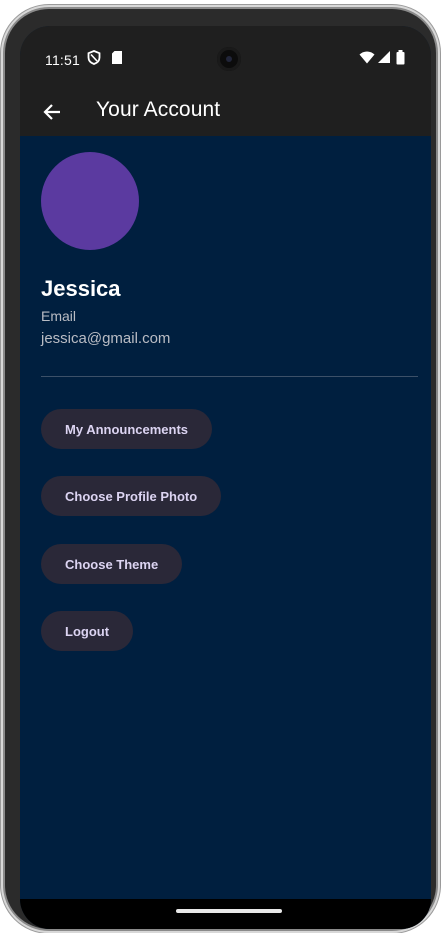  What do you see at coordinates (62, 60) in the screenshot?
I see `status-time: 11:51` at bounding box center [62, 60].